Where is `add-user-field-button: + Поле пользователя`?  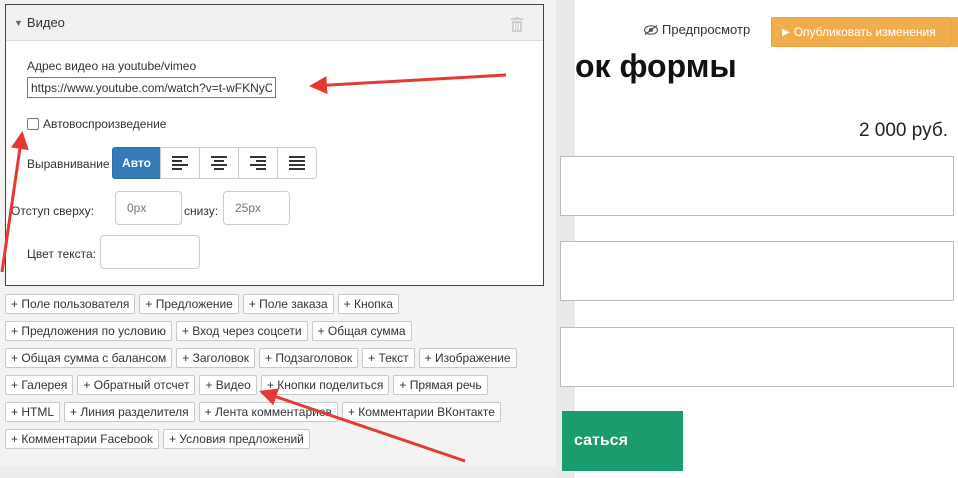
add-user-field-button: + Поле пользователя is located at coordinates (70, 304).